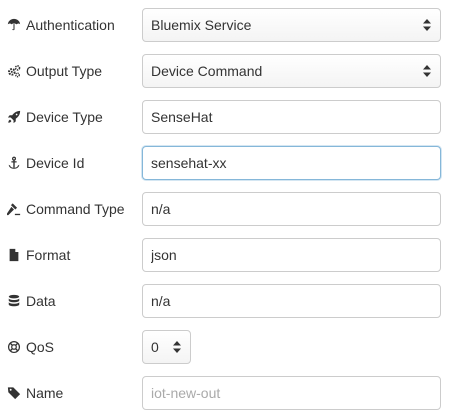 The width and height of the screenshot is (453, 417). Describe the element at coordinates (14, 393) in the screenshot. I see `tag-icon` at that location.